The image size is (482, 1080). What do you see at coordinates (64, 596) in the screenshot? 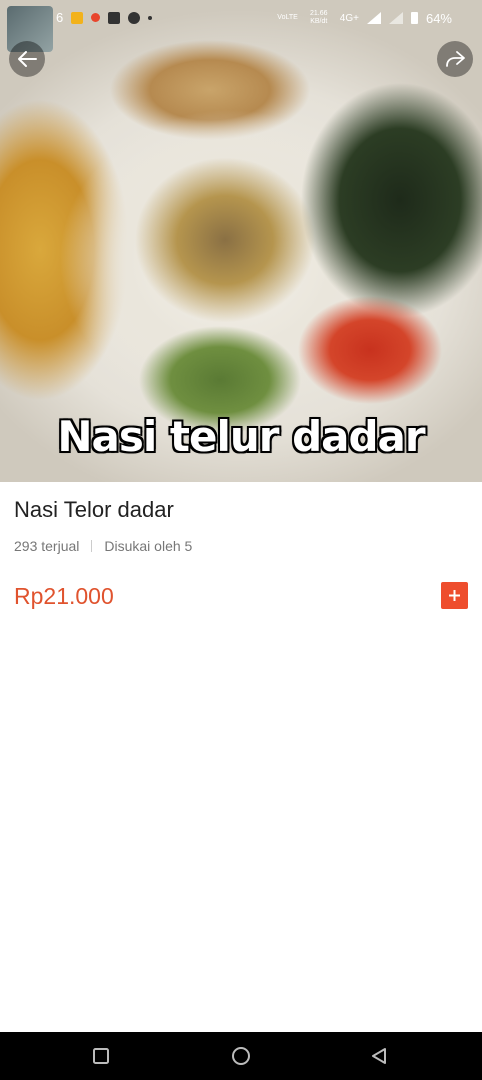
I see `product-price: Rp21.000` at bounding box center [64, 596].